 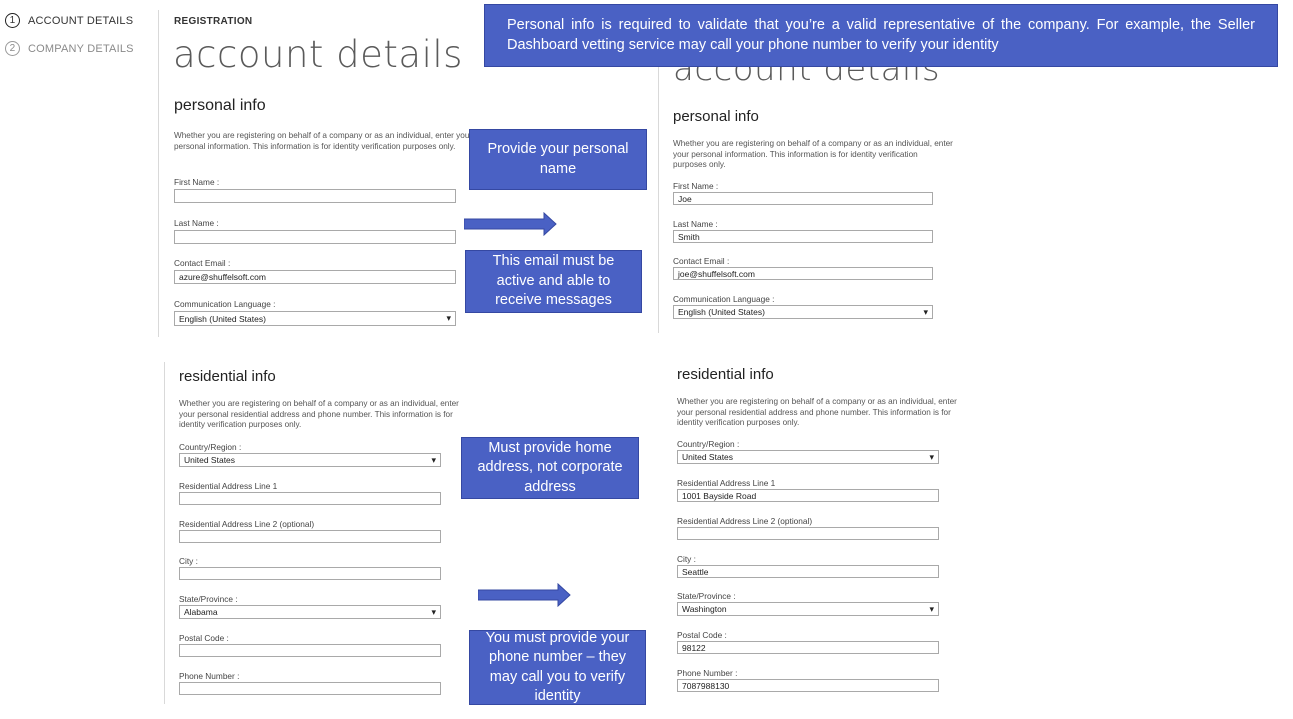 What do you see at coordinates (708, 444) in the screenshot?
I see `country-label-filled: Country/Region :` at bounding box center [708, 444].